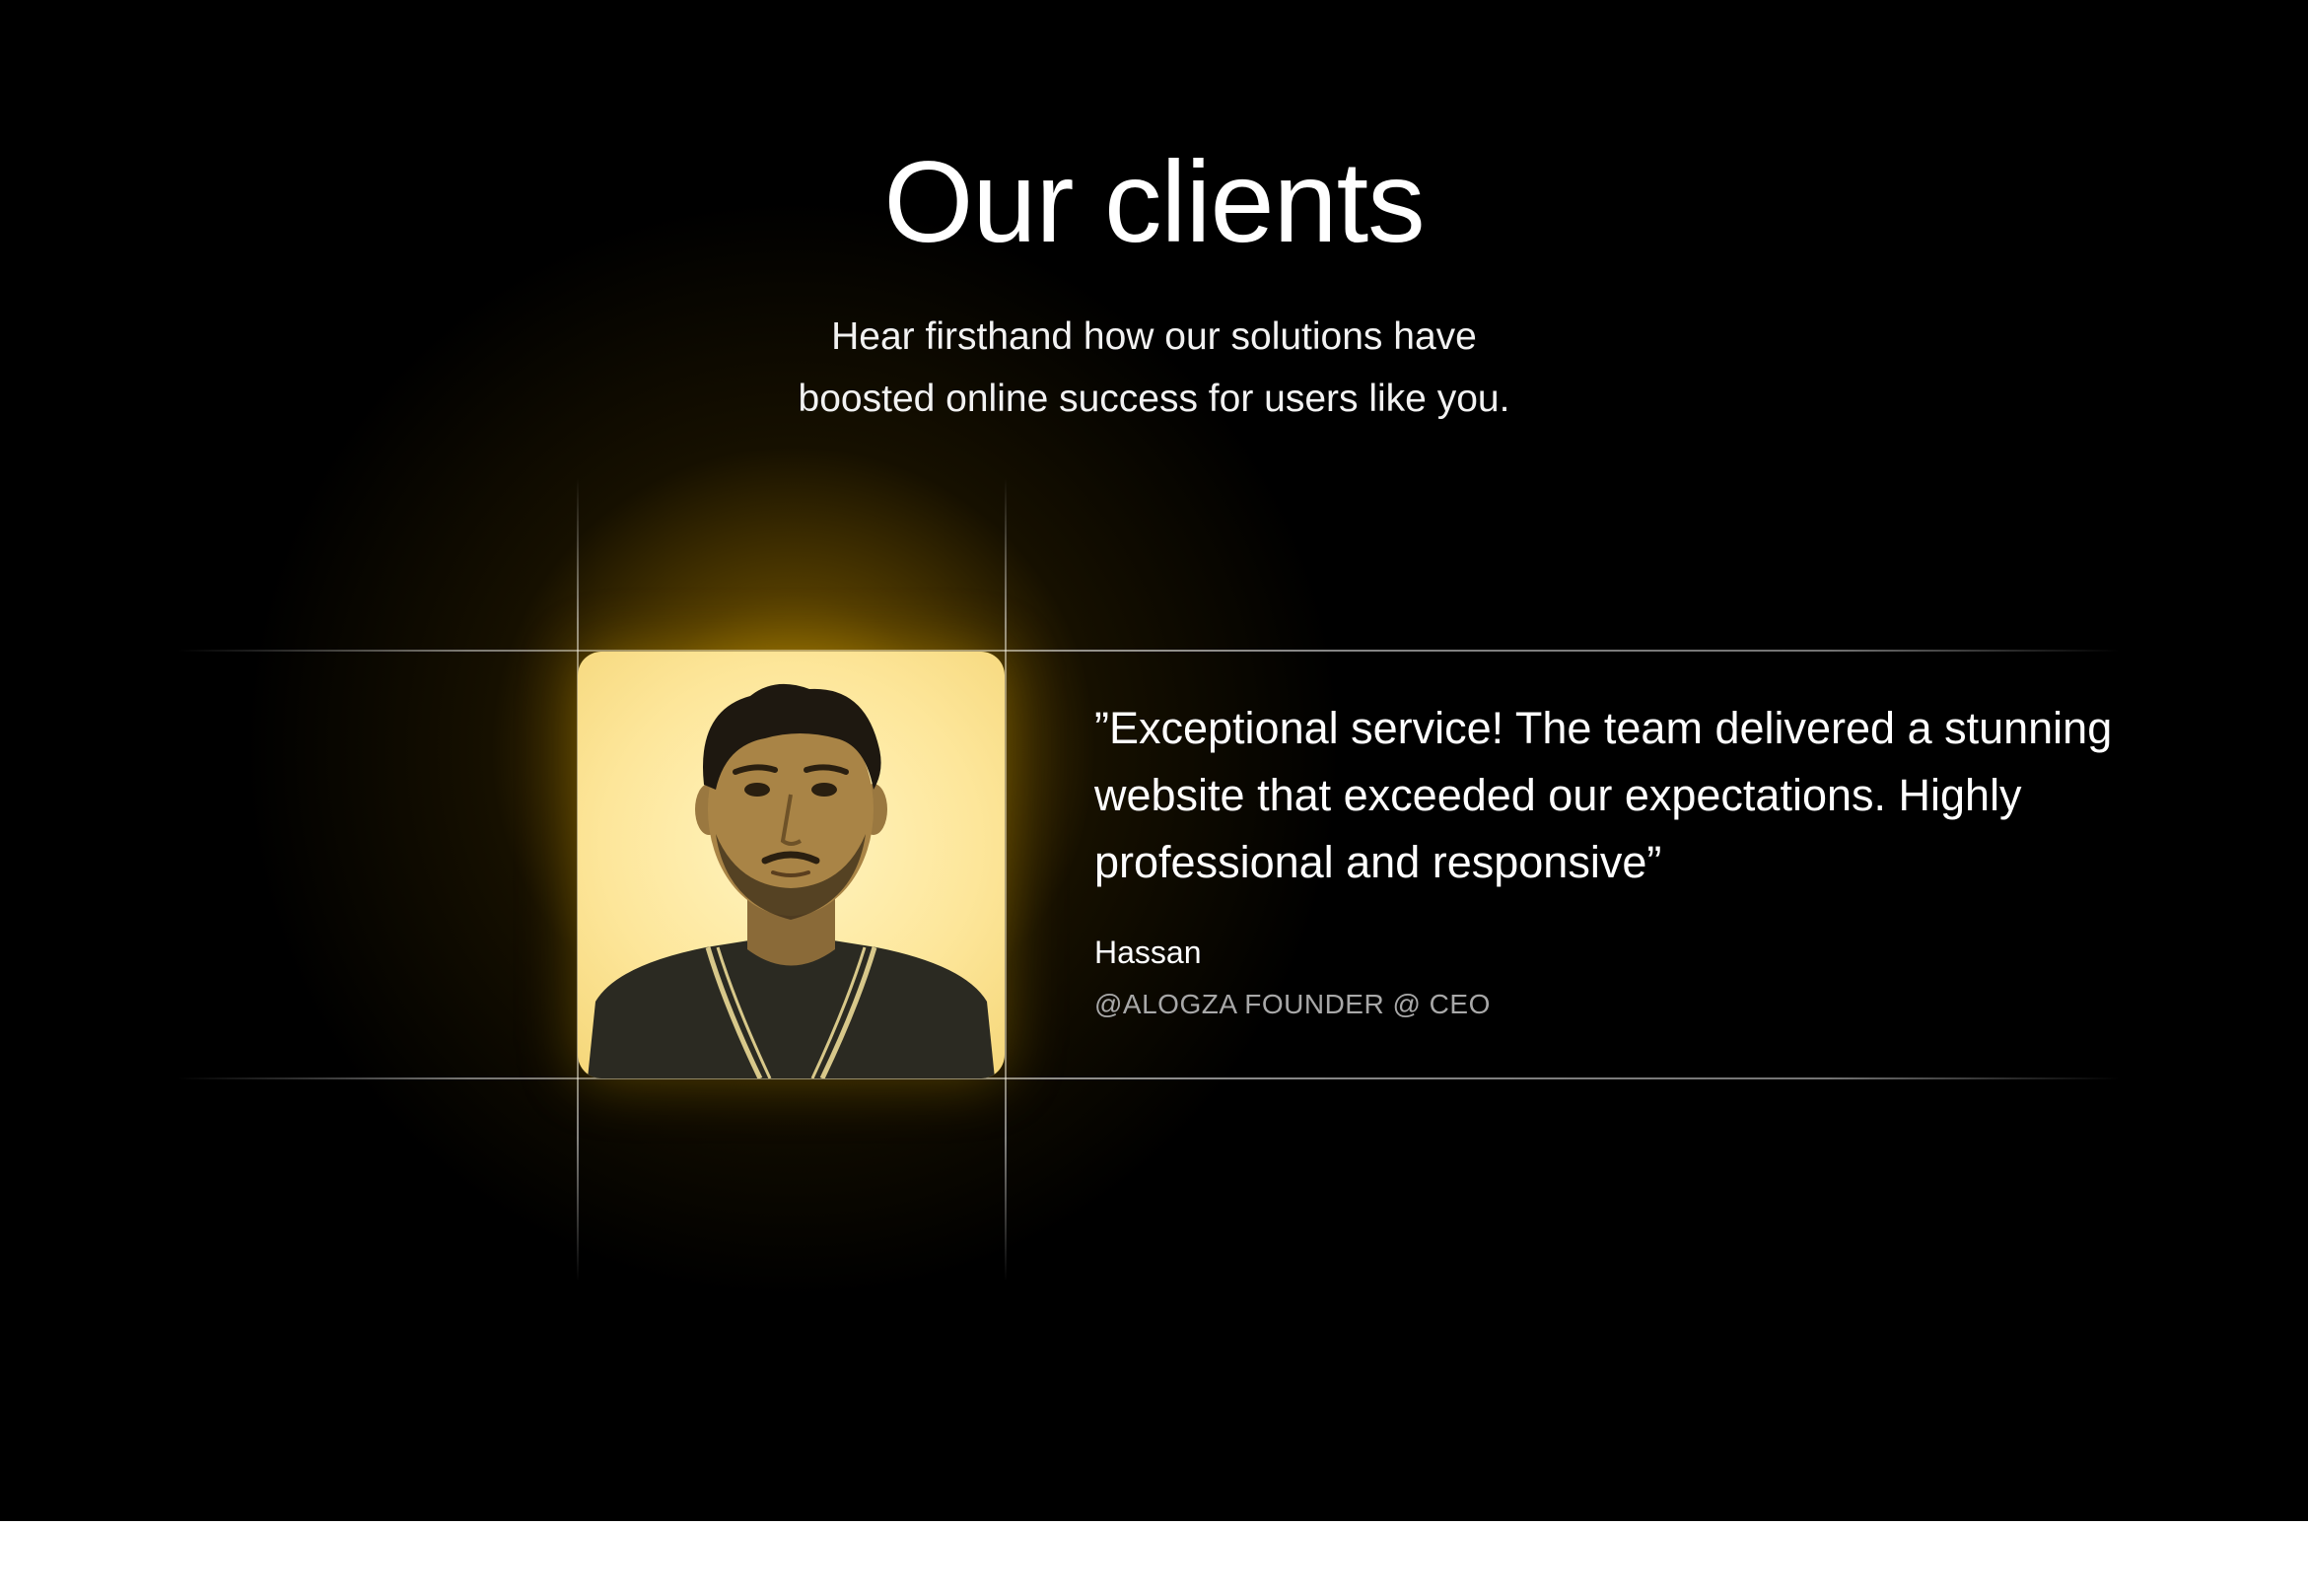 The image size is (2308, 1596). Describe the element at coordinates (1148, 651) in the screenshot. I see `grid-line-top` at that location.